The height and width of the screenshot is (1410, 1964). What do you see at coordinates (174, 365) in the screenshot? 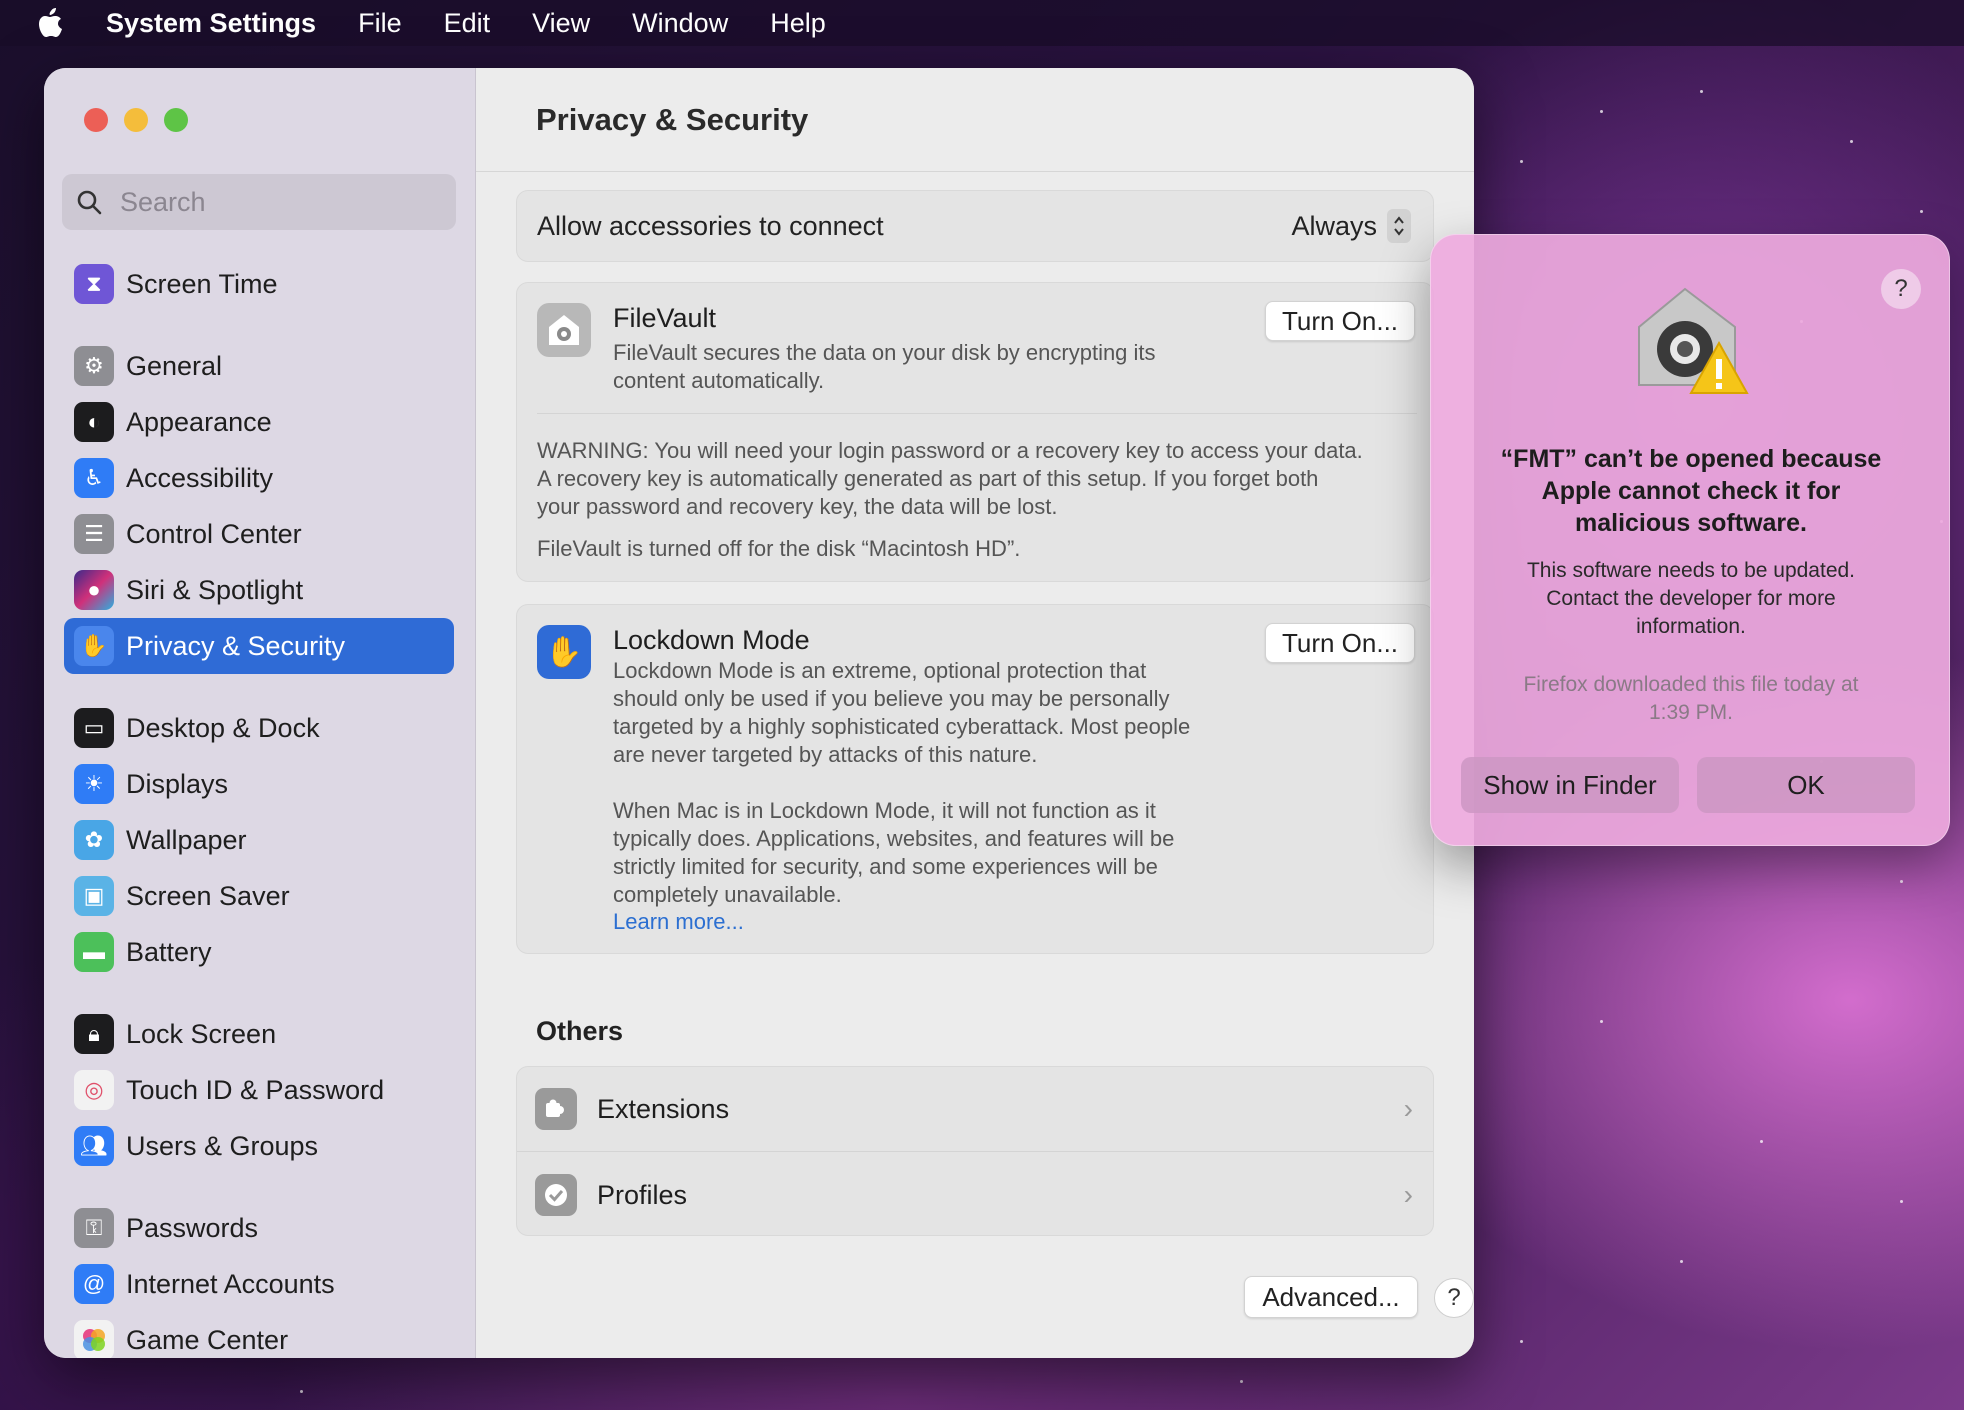
I see `sidebar-item-label: General` at bounding box center [174, 365].